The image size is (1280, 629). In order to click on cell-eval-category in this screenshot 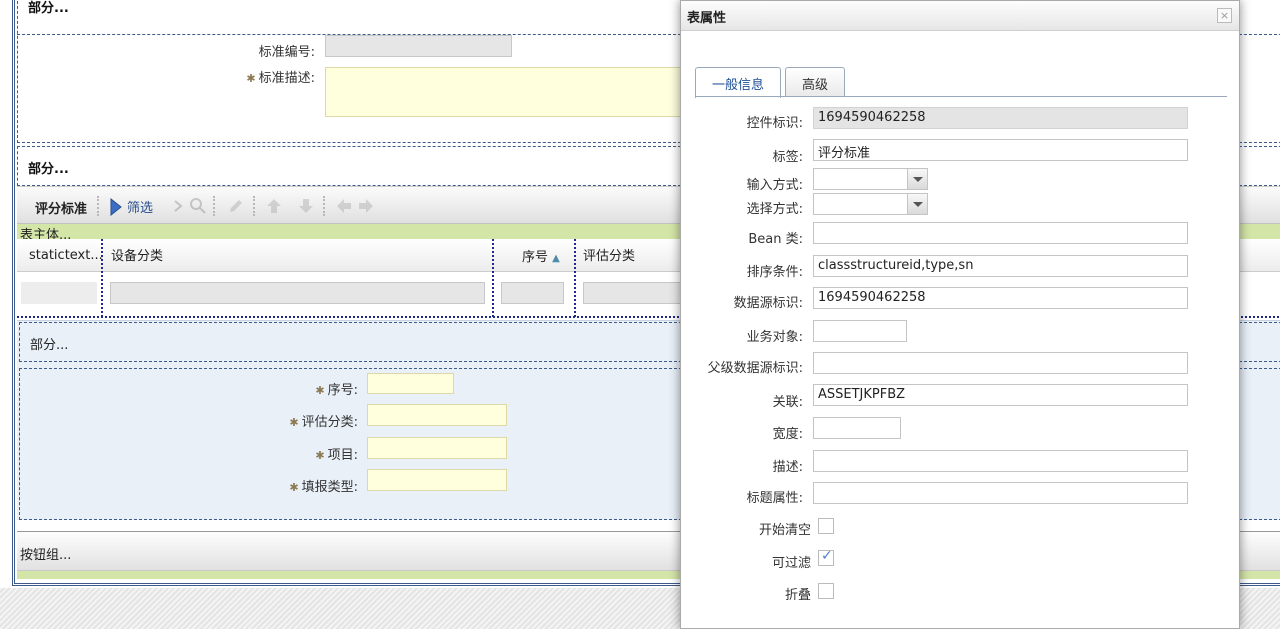, I will do `click(638, 293)`.